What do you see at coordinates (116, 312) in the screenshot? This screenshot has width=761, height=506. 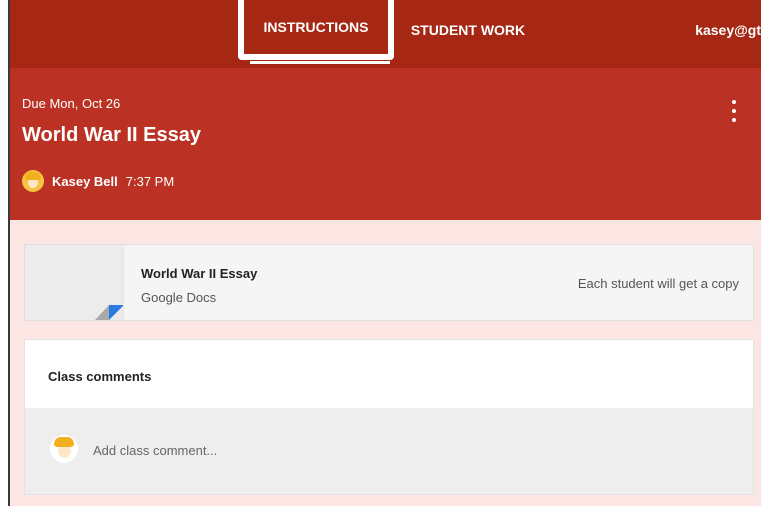 I see `doc-fold-blue` at bounding box center [116, 312].